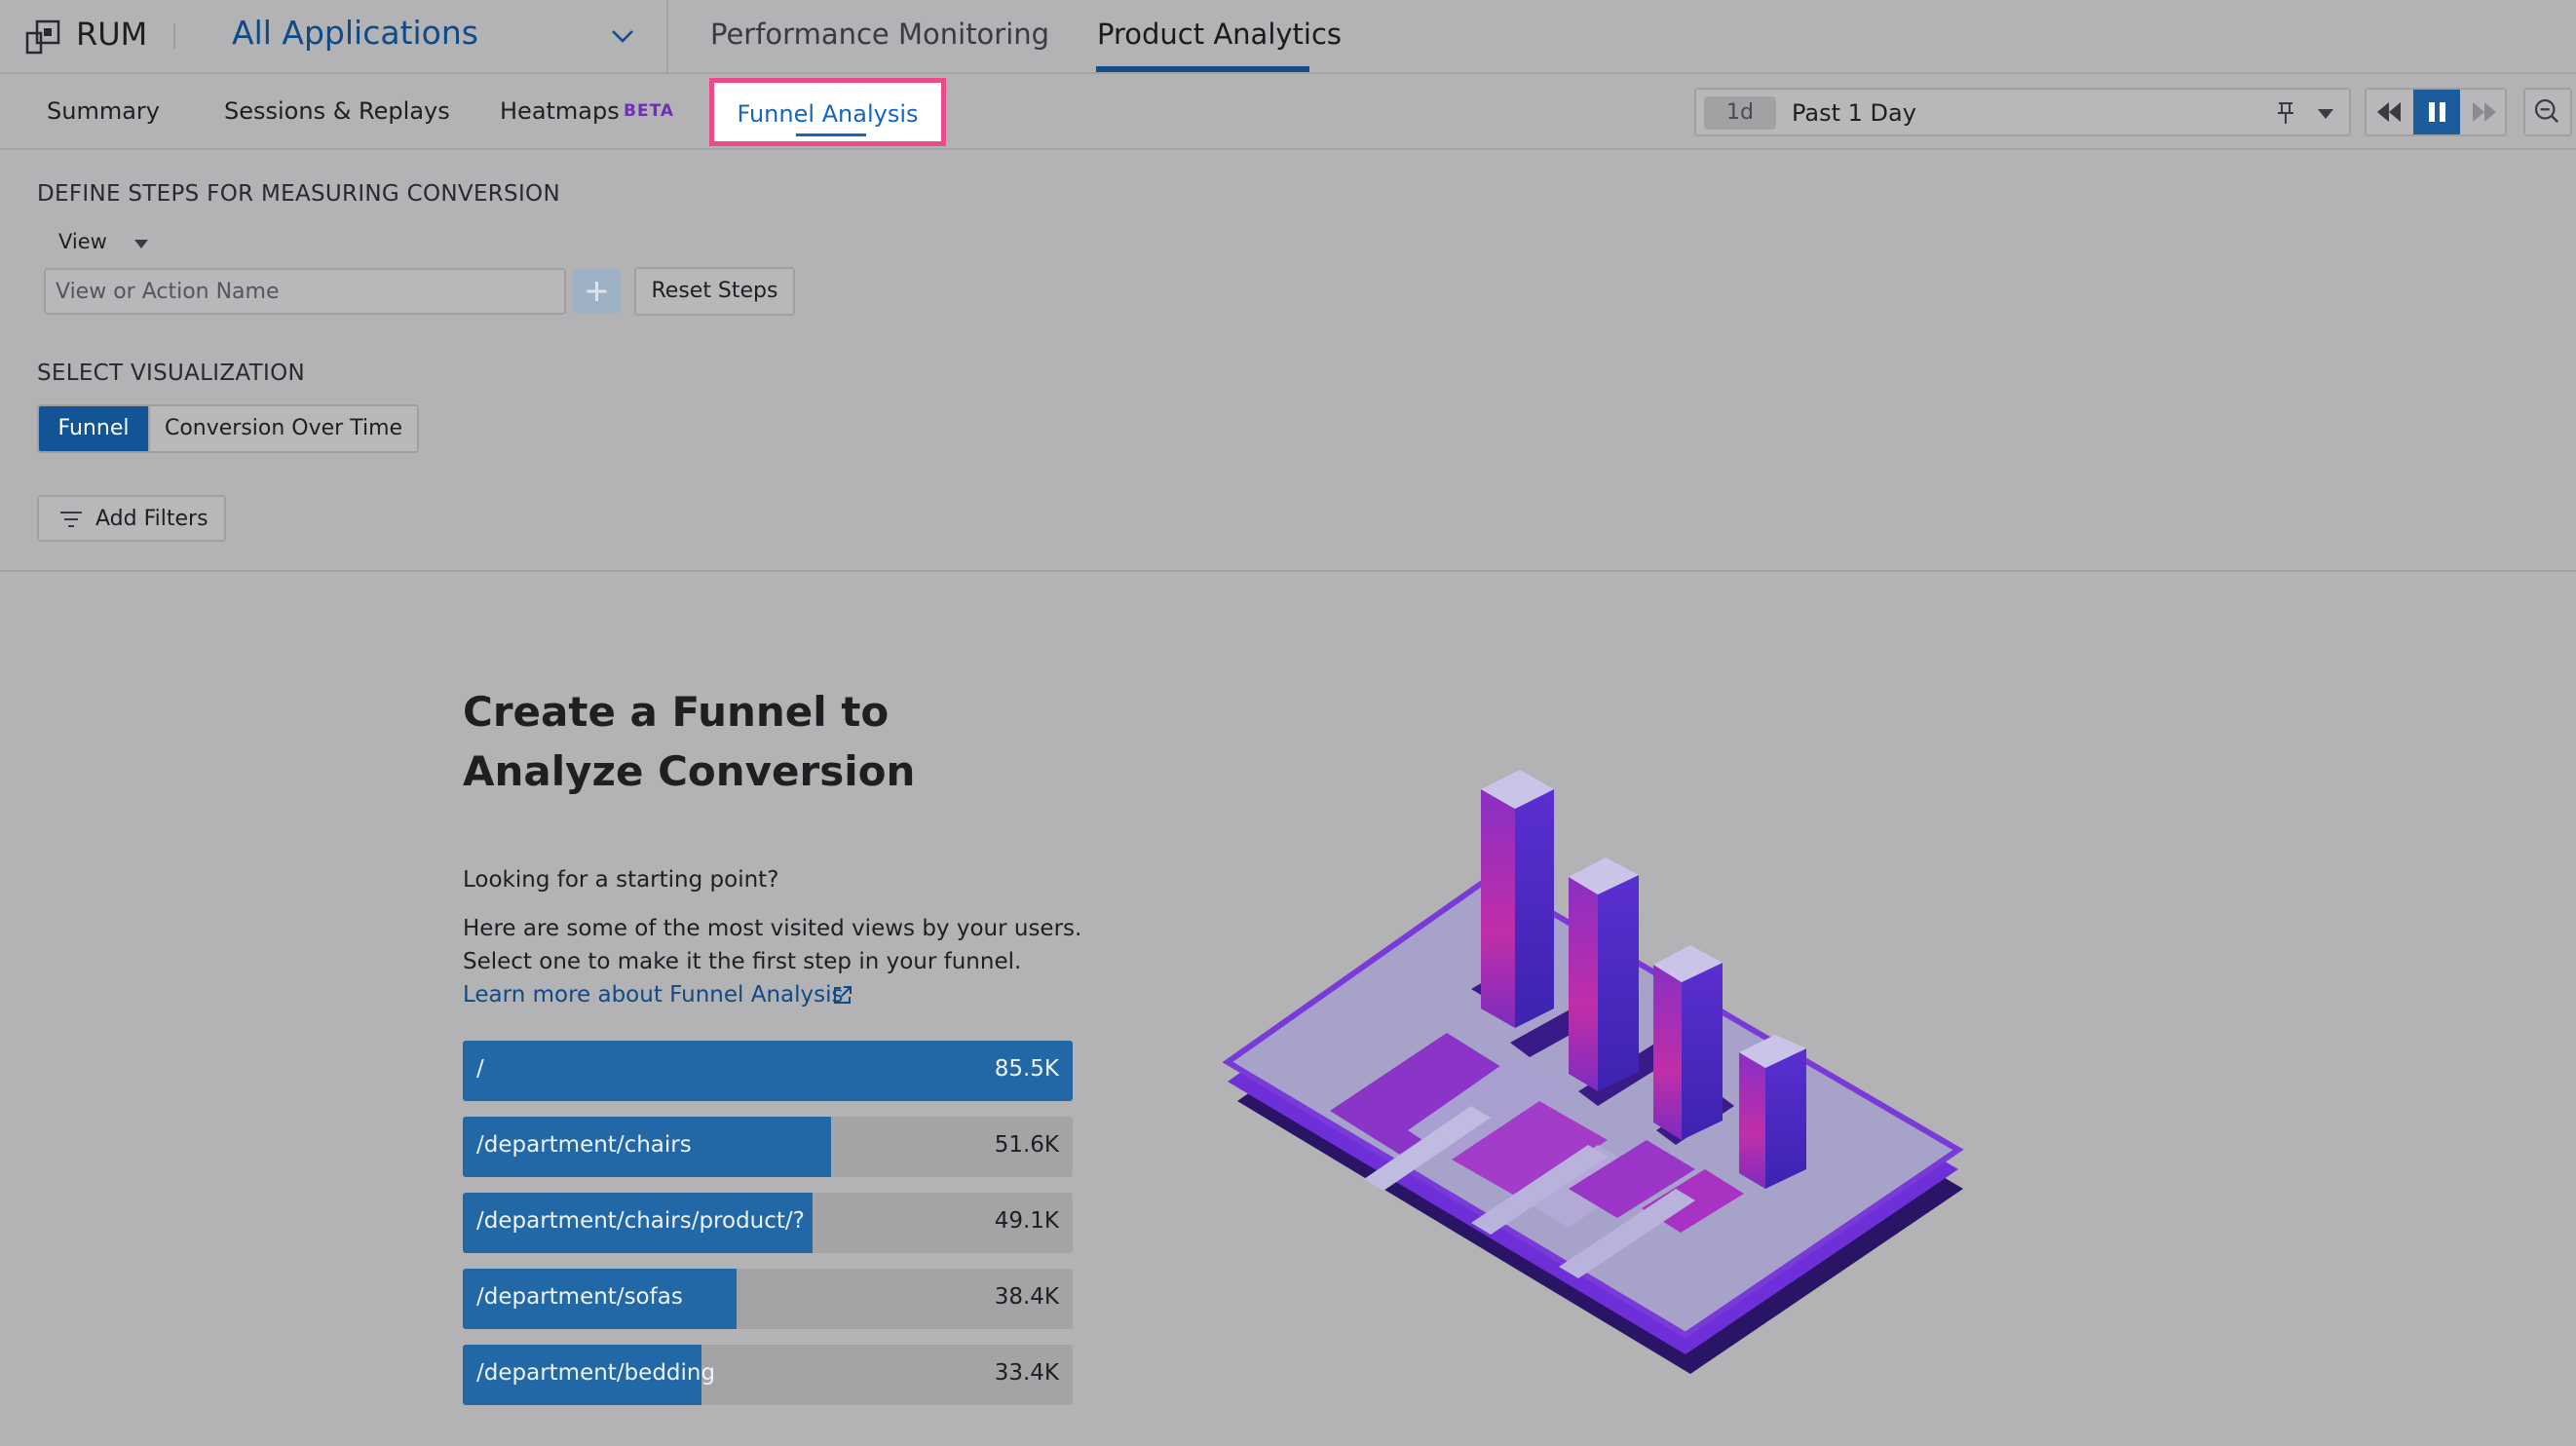 Image resolution: width=2576 pixels, height=1446 pixels. Describe the element at coordinates (93, 428) in the screenshot. I see `viz-option-funnel: Funnel` at that location.